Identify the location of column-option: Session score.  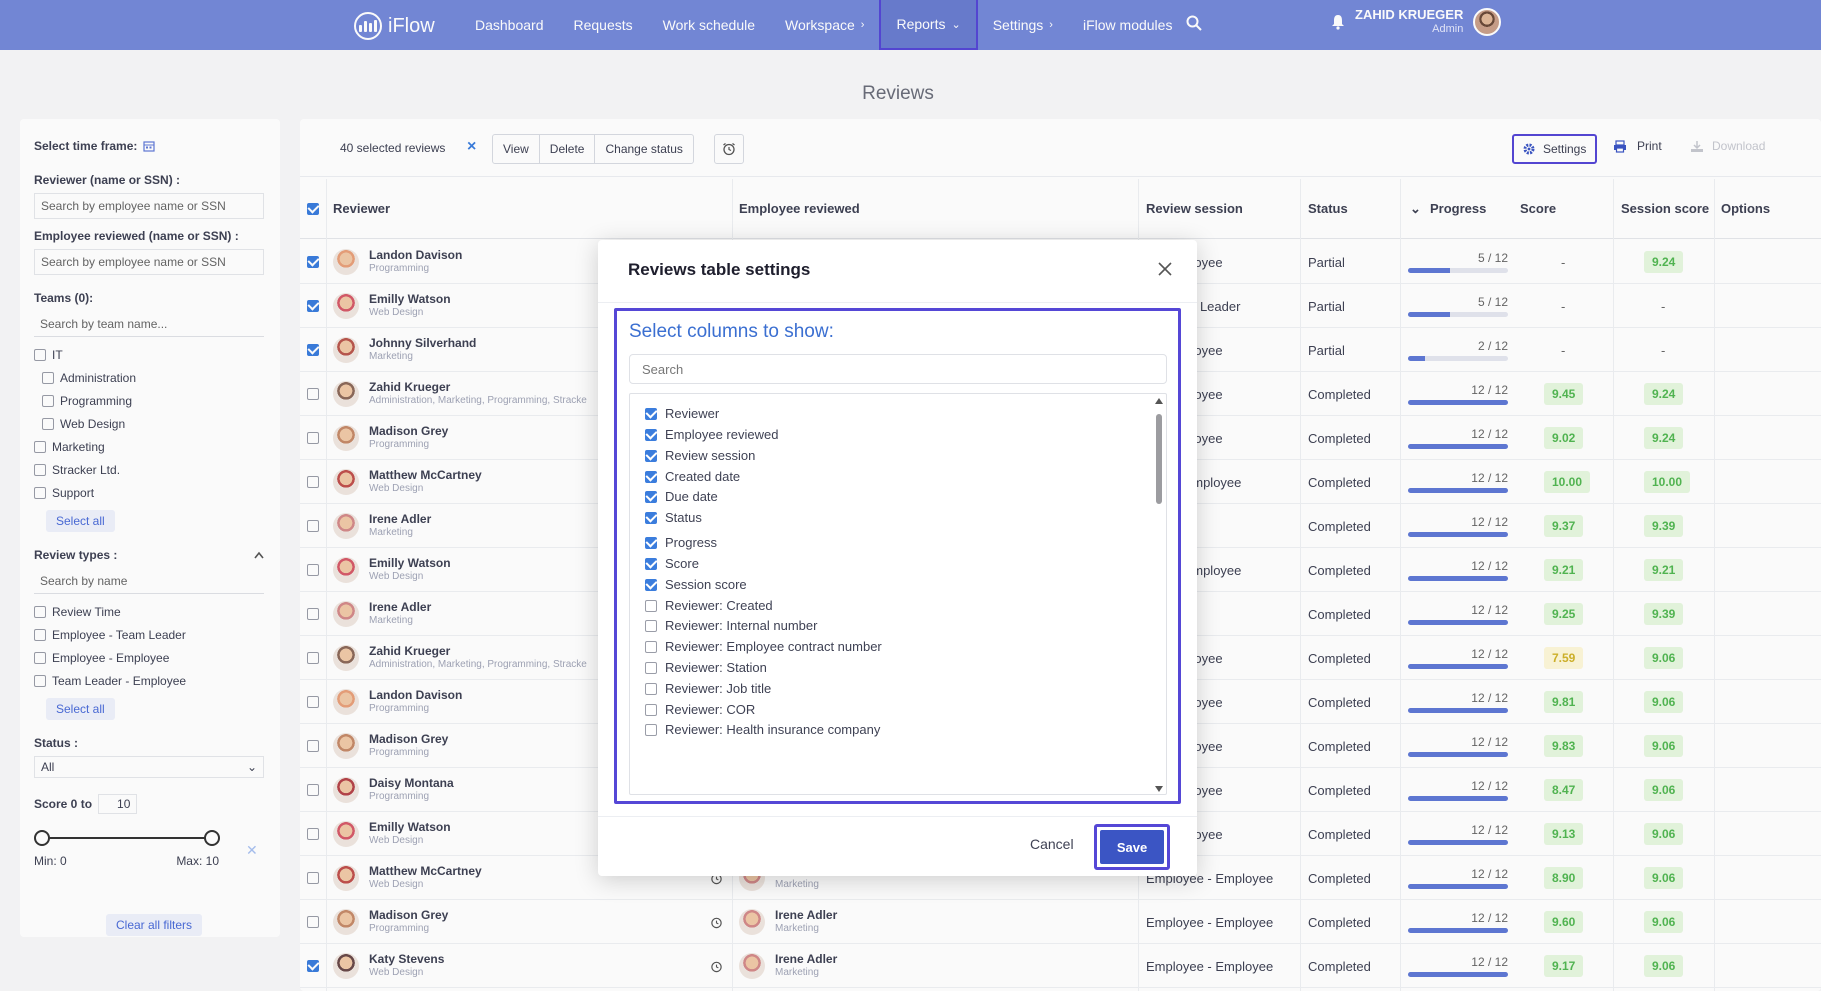
(696, 584).